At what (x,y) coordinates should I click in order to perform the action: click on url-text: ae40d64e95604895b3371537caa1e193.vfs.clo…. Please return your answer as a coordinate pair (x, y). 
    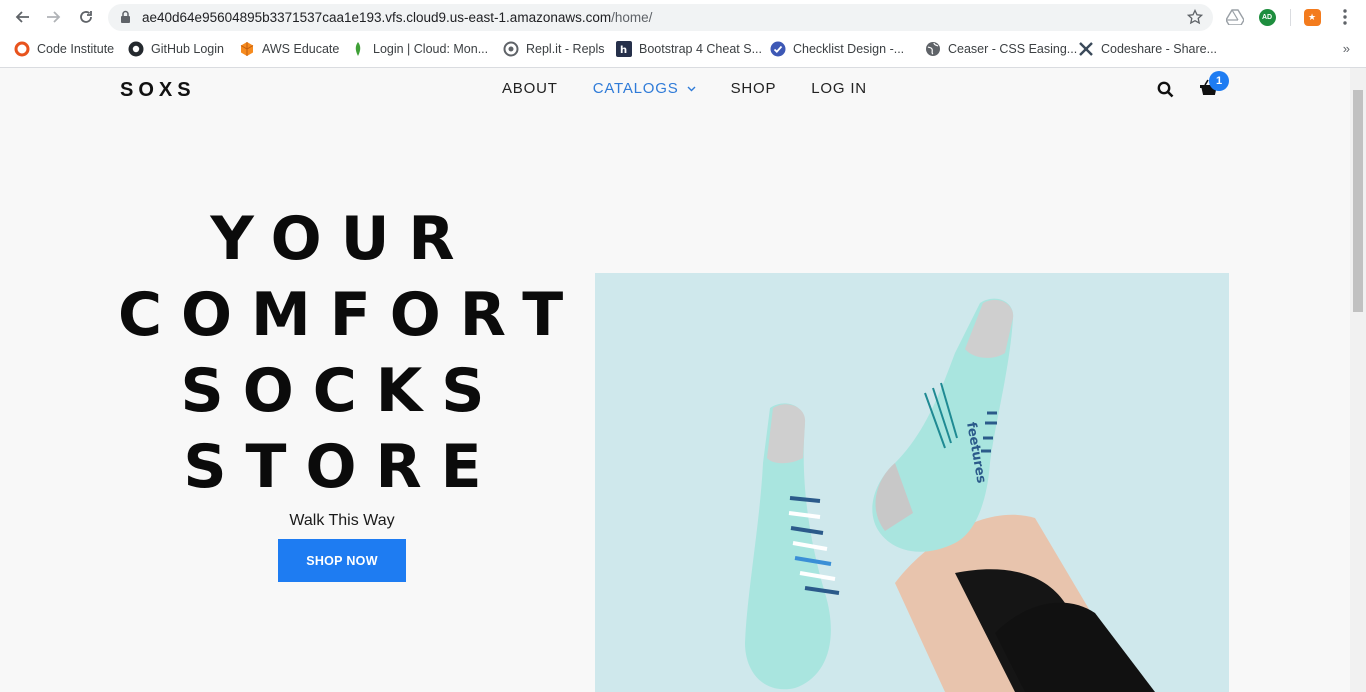
    Looking at the image, I should click on (397, 17).